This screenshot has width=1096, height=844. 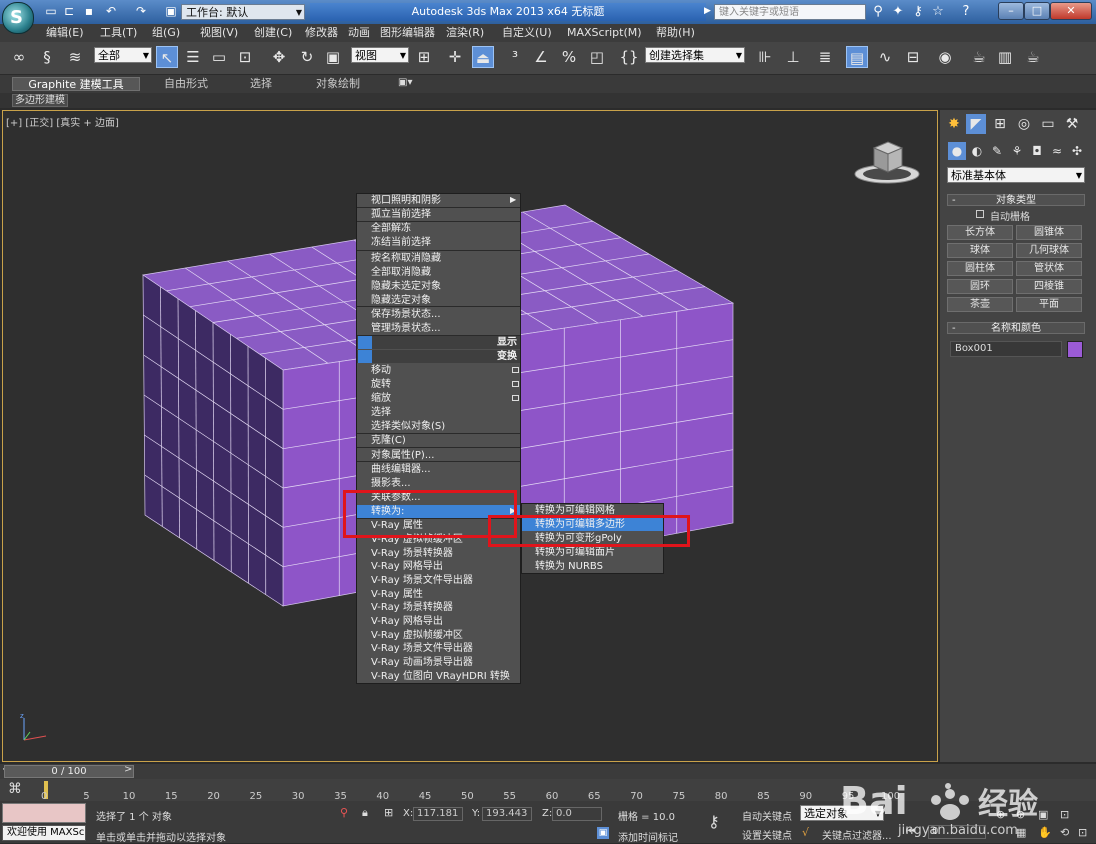 I want to click on keyboard-shortcut-override-icon: ⏏, so click(x=483, y=57).